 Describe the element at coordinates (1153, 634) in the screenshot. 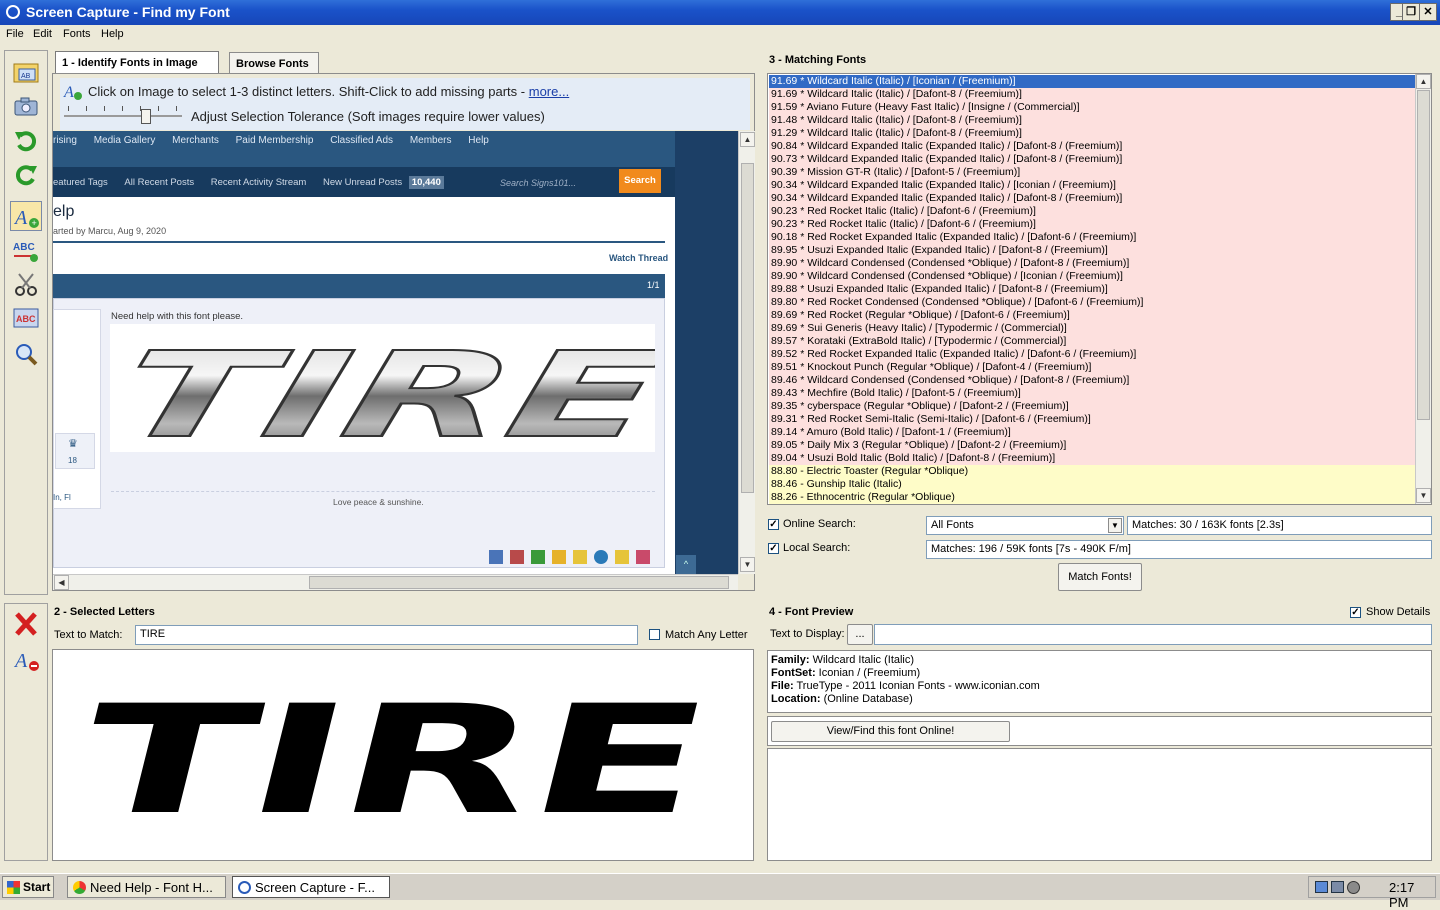

I see `text-to-display-input` at that location.